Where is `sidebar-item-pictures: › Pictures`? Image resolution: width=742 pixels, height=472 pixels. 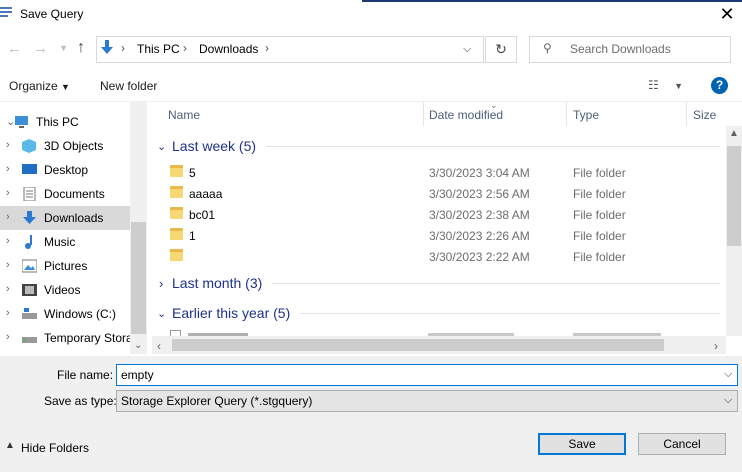
sidebar-item-pictures: › Pictures is located at coordinates (65, 266).